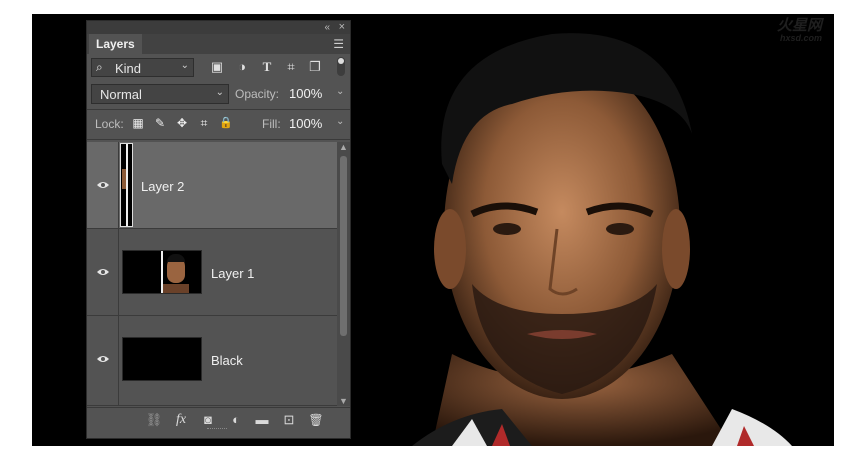 The image size is (850, 461). I want to click on blend-mode-value: Normal, so click(121, 94).